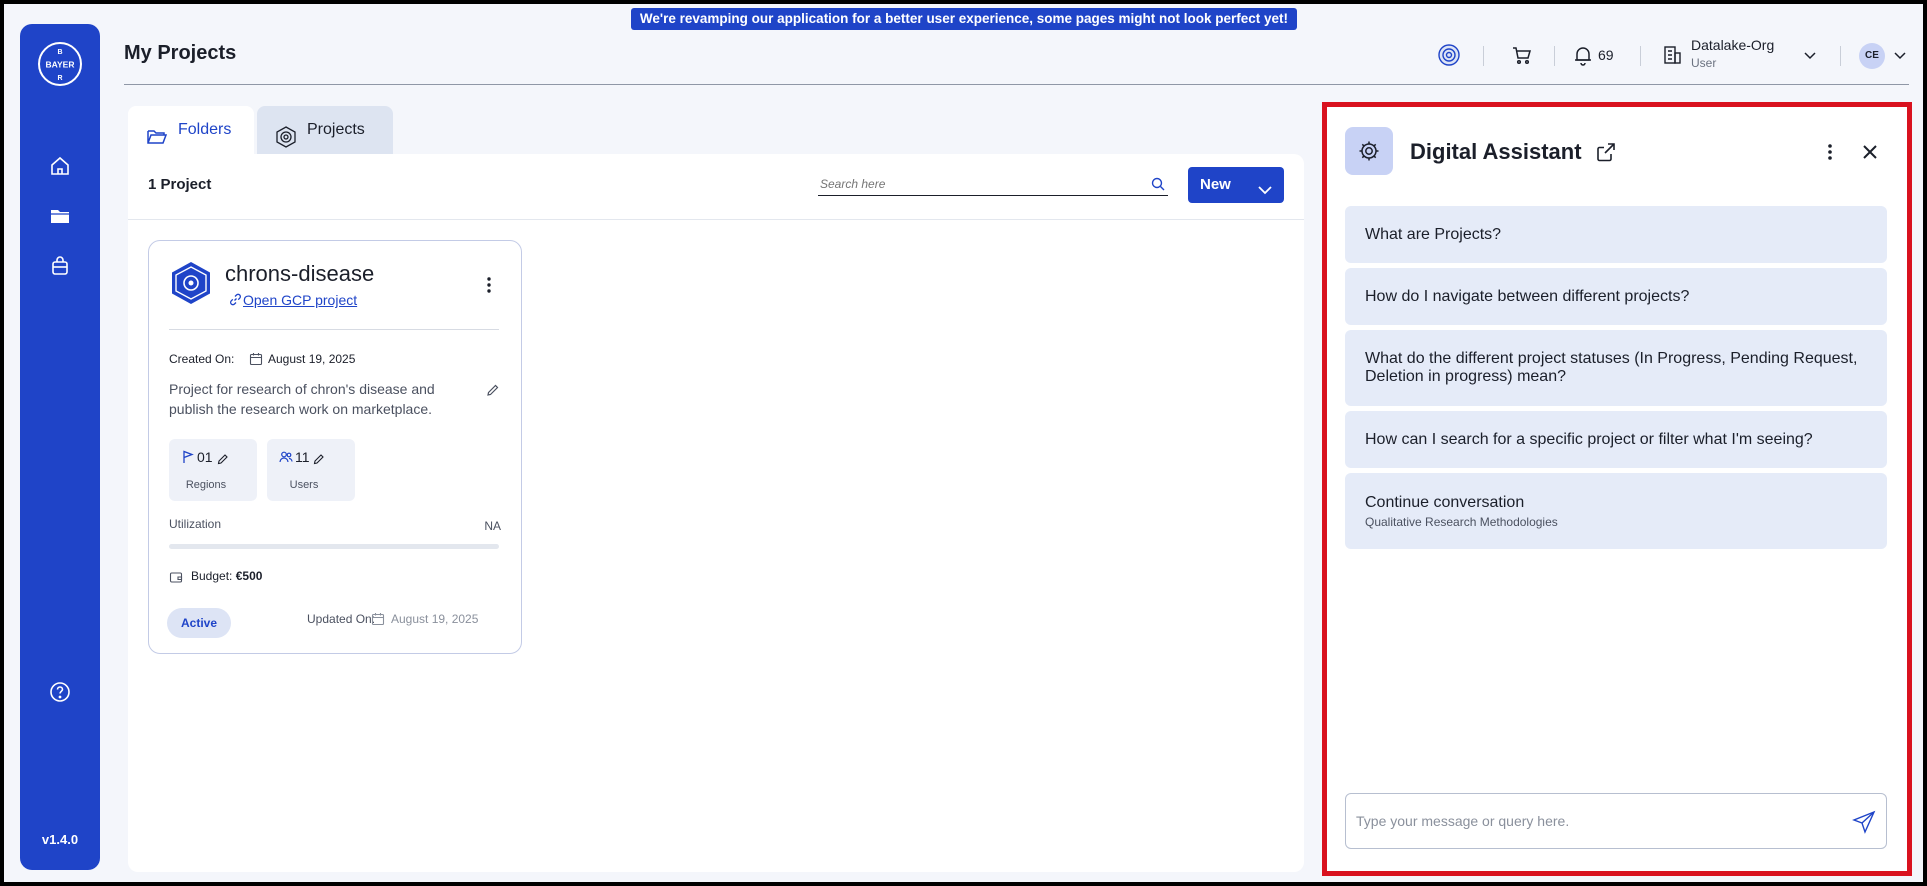 This screenshot has height=886, width=1927. Describe the element at coordinates (60, 839) in the screenshot. I see `app-version: v1.4.0` at that location.